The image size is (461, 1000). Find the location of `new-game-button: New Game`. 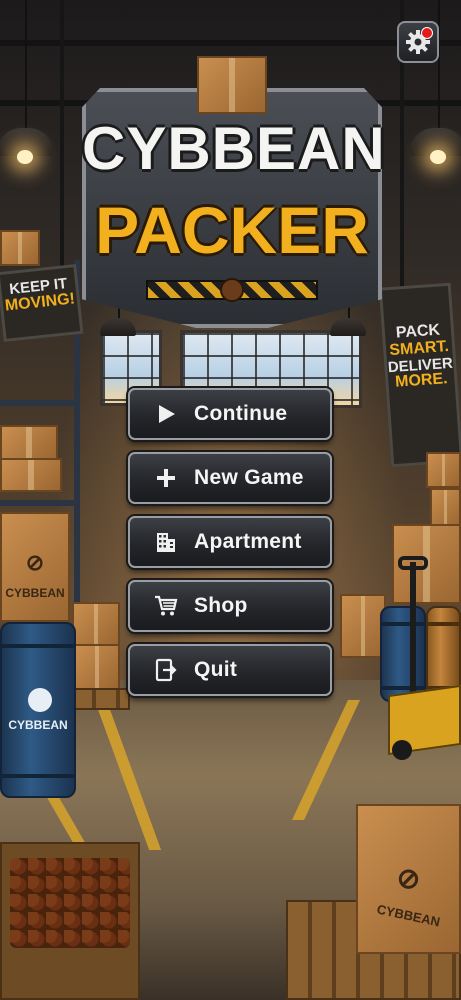

new-game-button: New Game is located at coordinates (230, 478).